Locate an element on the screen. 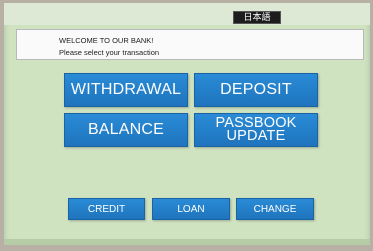 This screenshot has width=373, height=251. balance-label: BALANCE is located at coordinates (126, 129).